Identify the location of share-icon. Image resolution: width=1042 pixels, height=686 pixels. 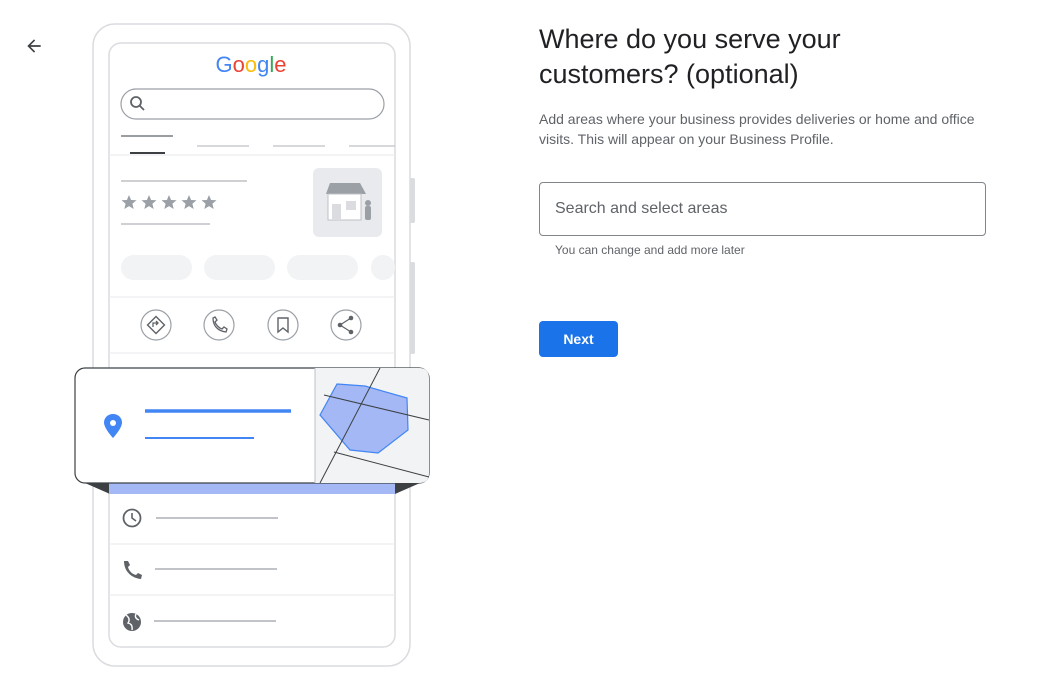
(346, 325).